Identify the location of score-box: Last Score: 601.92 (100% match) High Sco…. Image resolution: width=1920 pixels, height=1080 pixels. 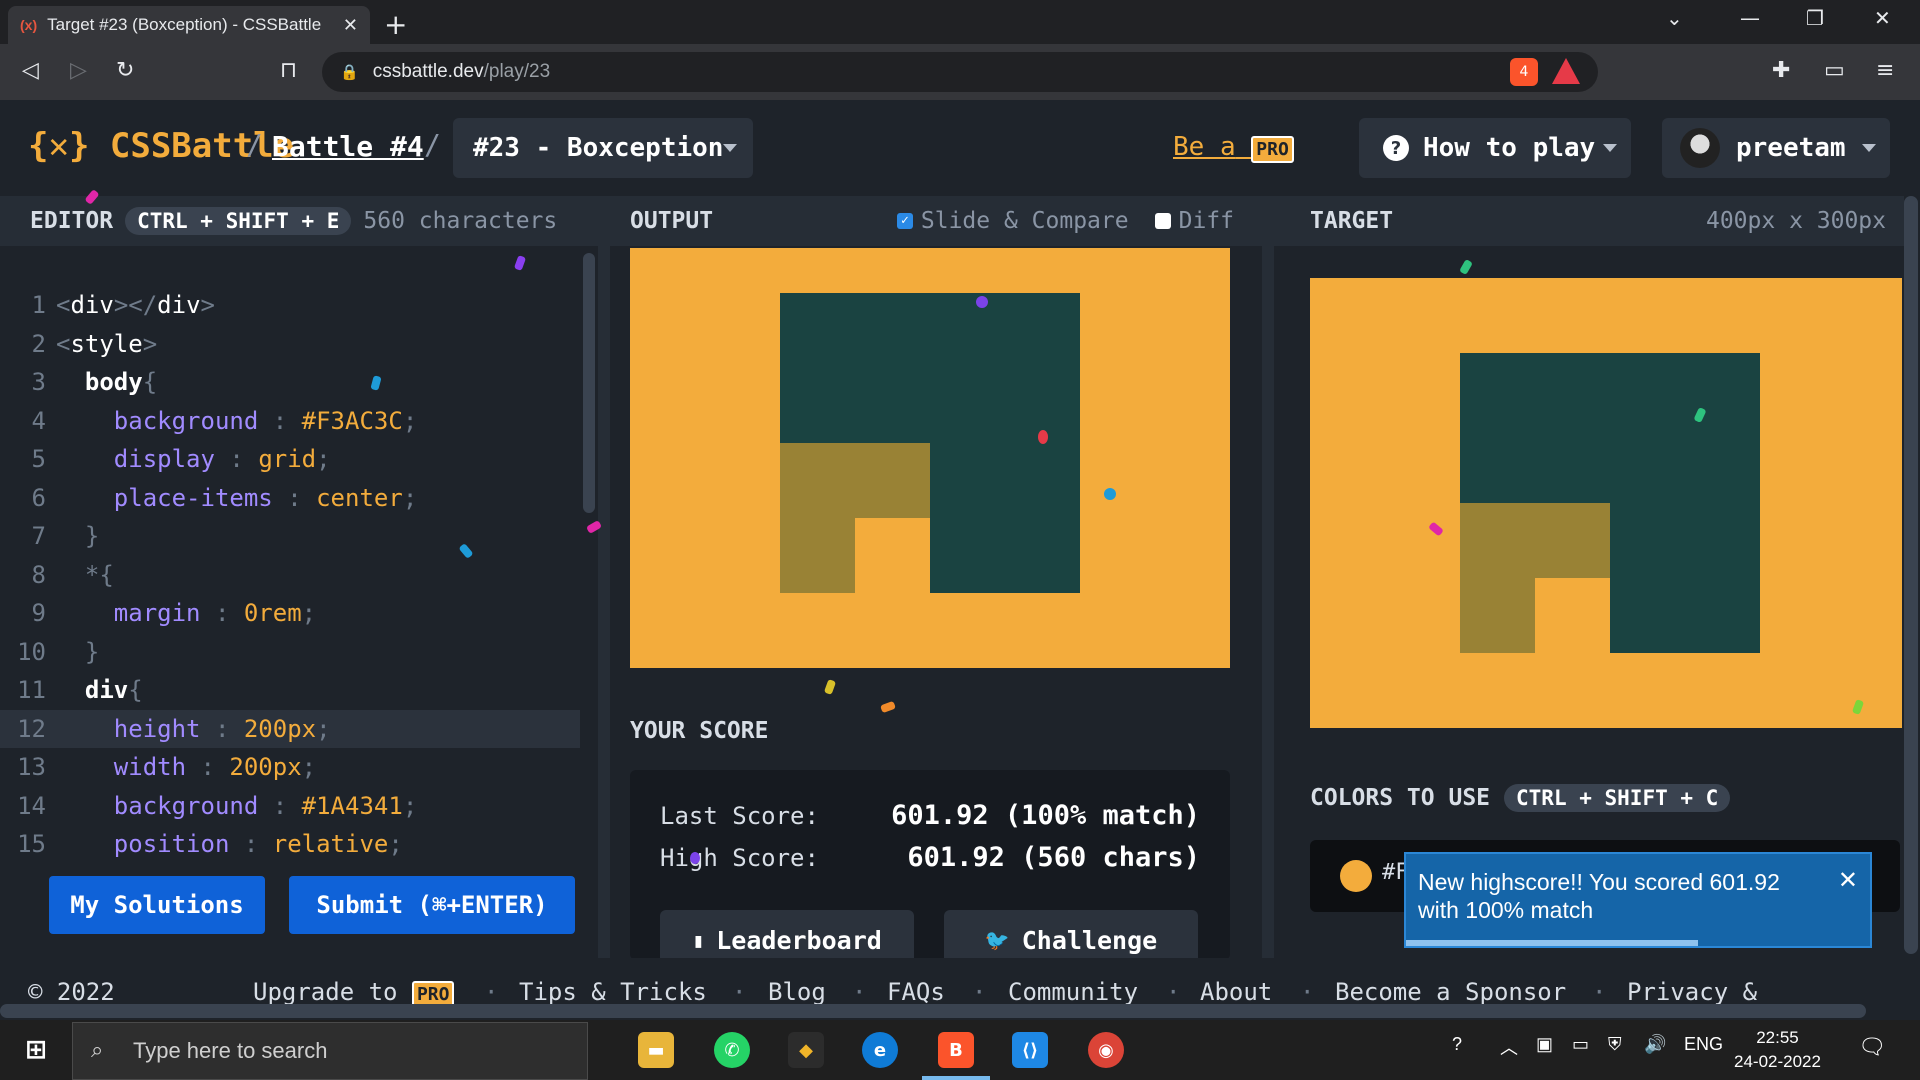
(930, 870).